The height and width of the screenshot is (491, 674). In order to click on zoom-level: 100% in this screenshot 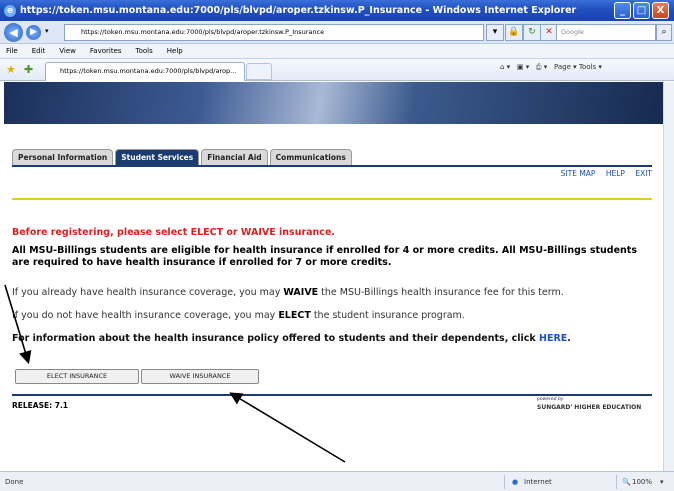, I will do `click(642, 482)`.